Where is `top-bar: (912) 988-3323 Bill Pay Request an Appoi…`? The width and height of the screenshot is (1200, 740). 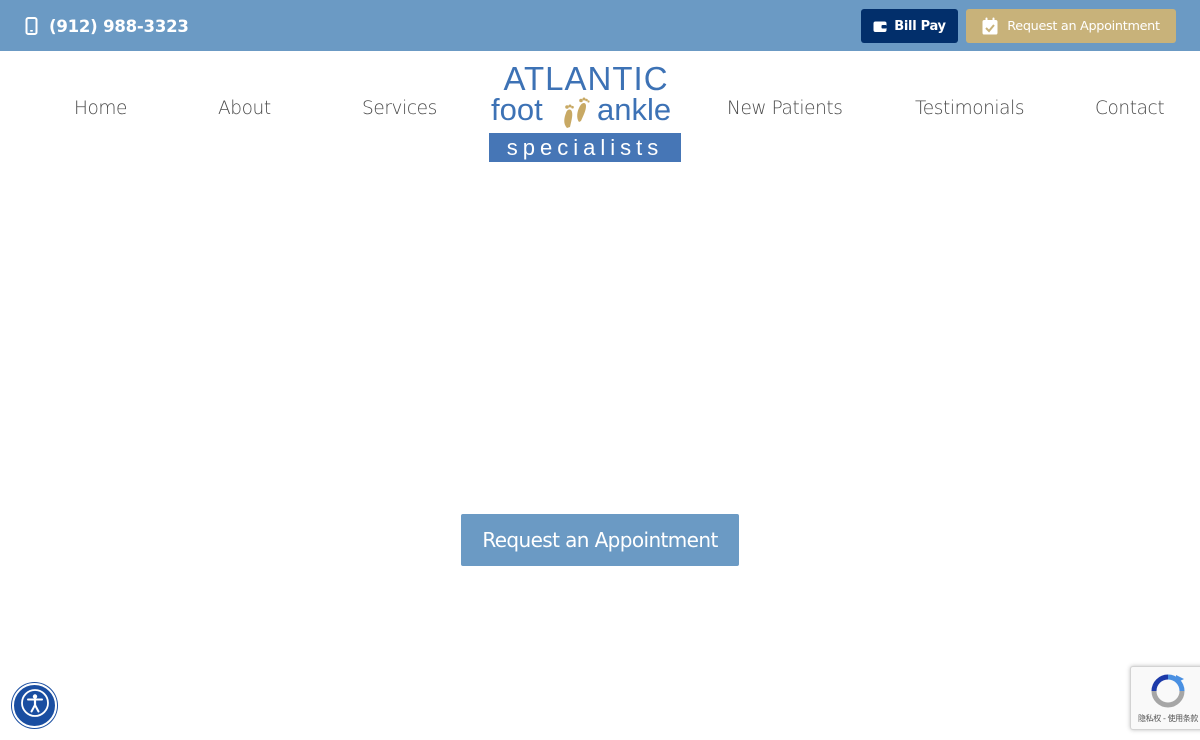 top-bar: (912) 988-3323 Bill Pay Request an Appoi… is located at coordinates (600, 25).